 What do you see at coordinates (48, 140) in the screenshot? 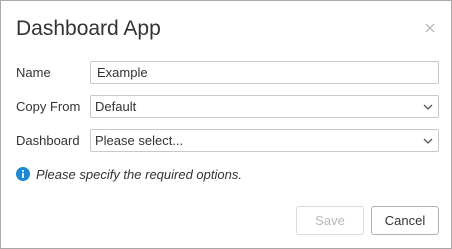
I see `dashboard-label: Dashboard` at bounding box center [48, 140].